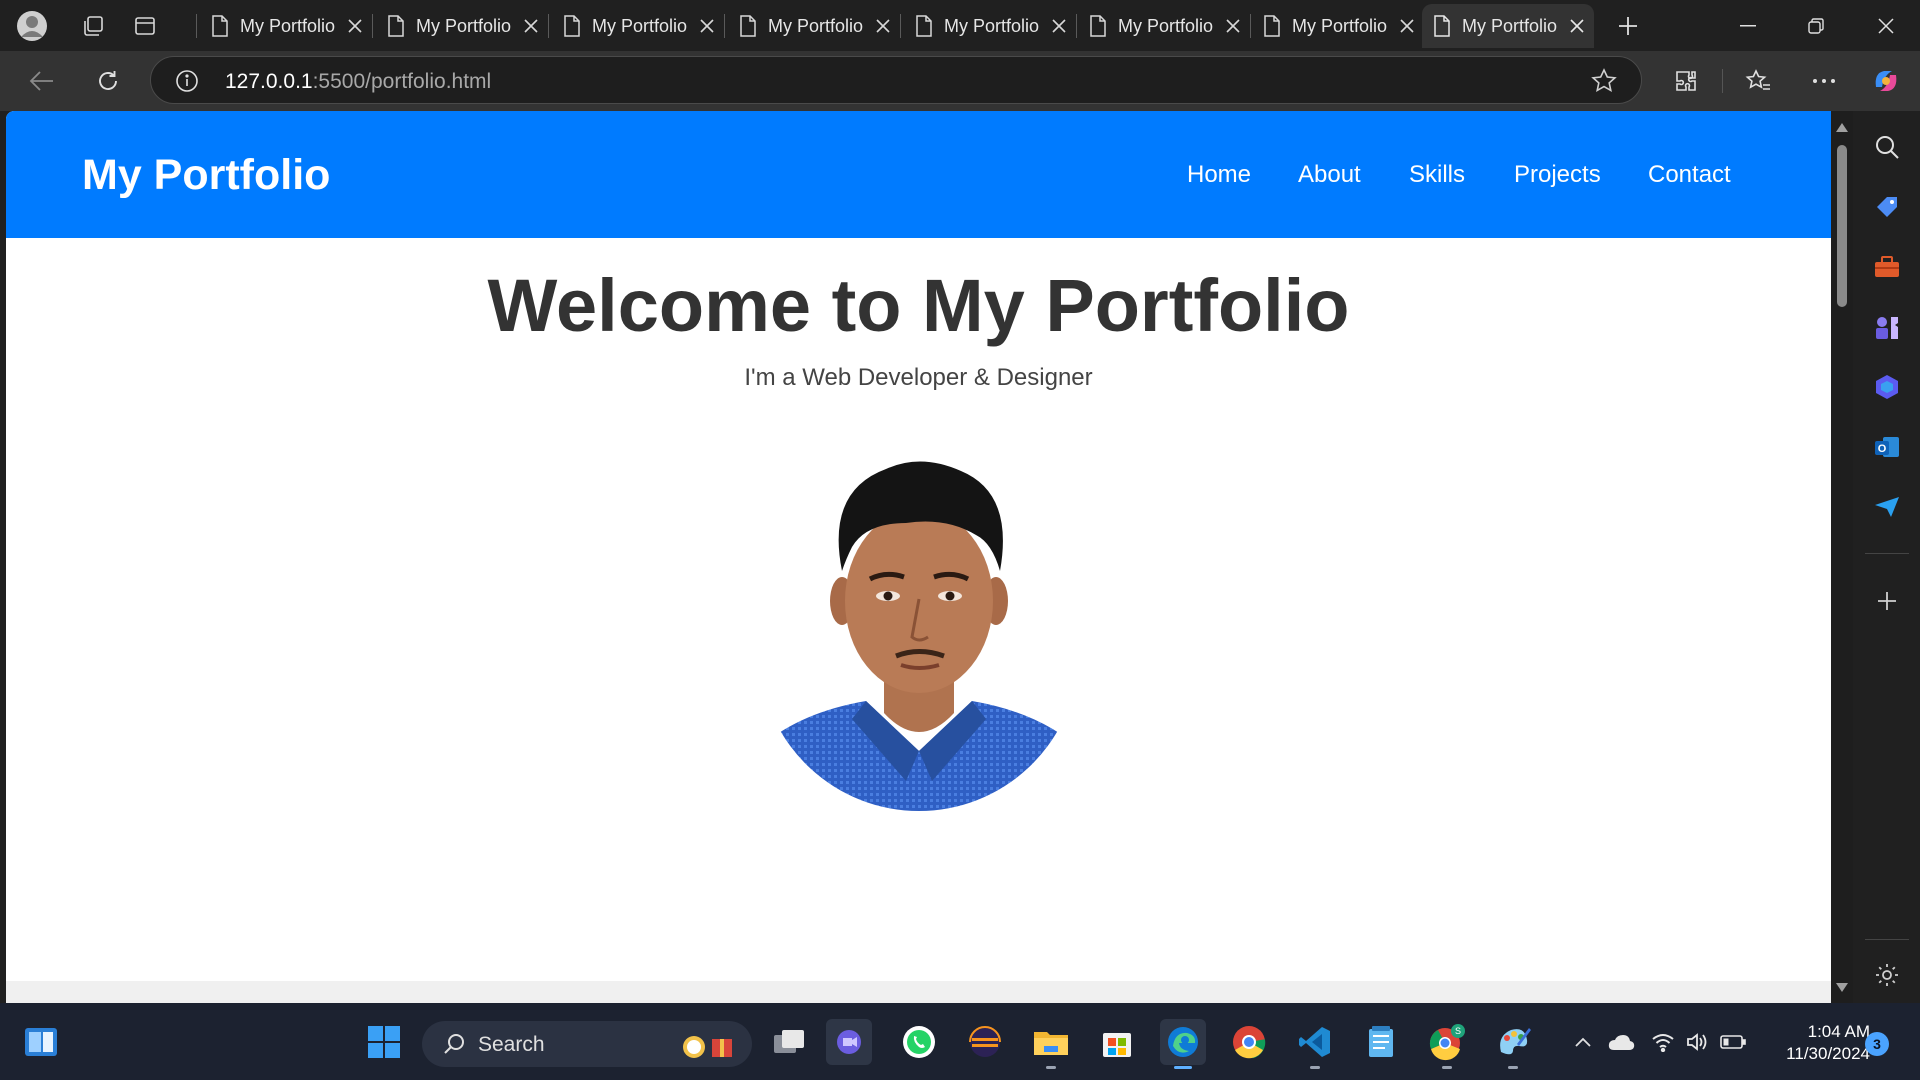 The width and height of the screenshot is (1920, 1080). What do you see at coordinates (1758, 81) in the screenshot?
I see `favorites-icon` at bounding box center [1758, 81].